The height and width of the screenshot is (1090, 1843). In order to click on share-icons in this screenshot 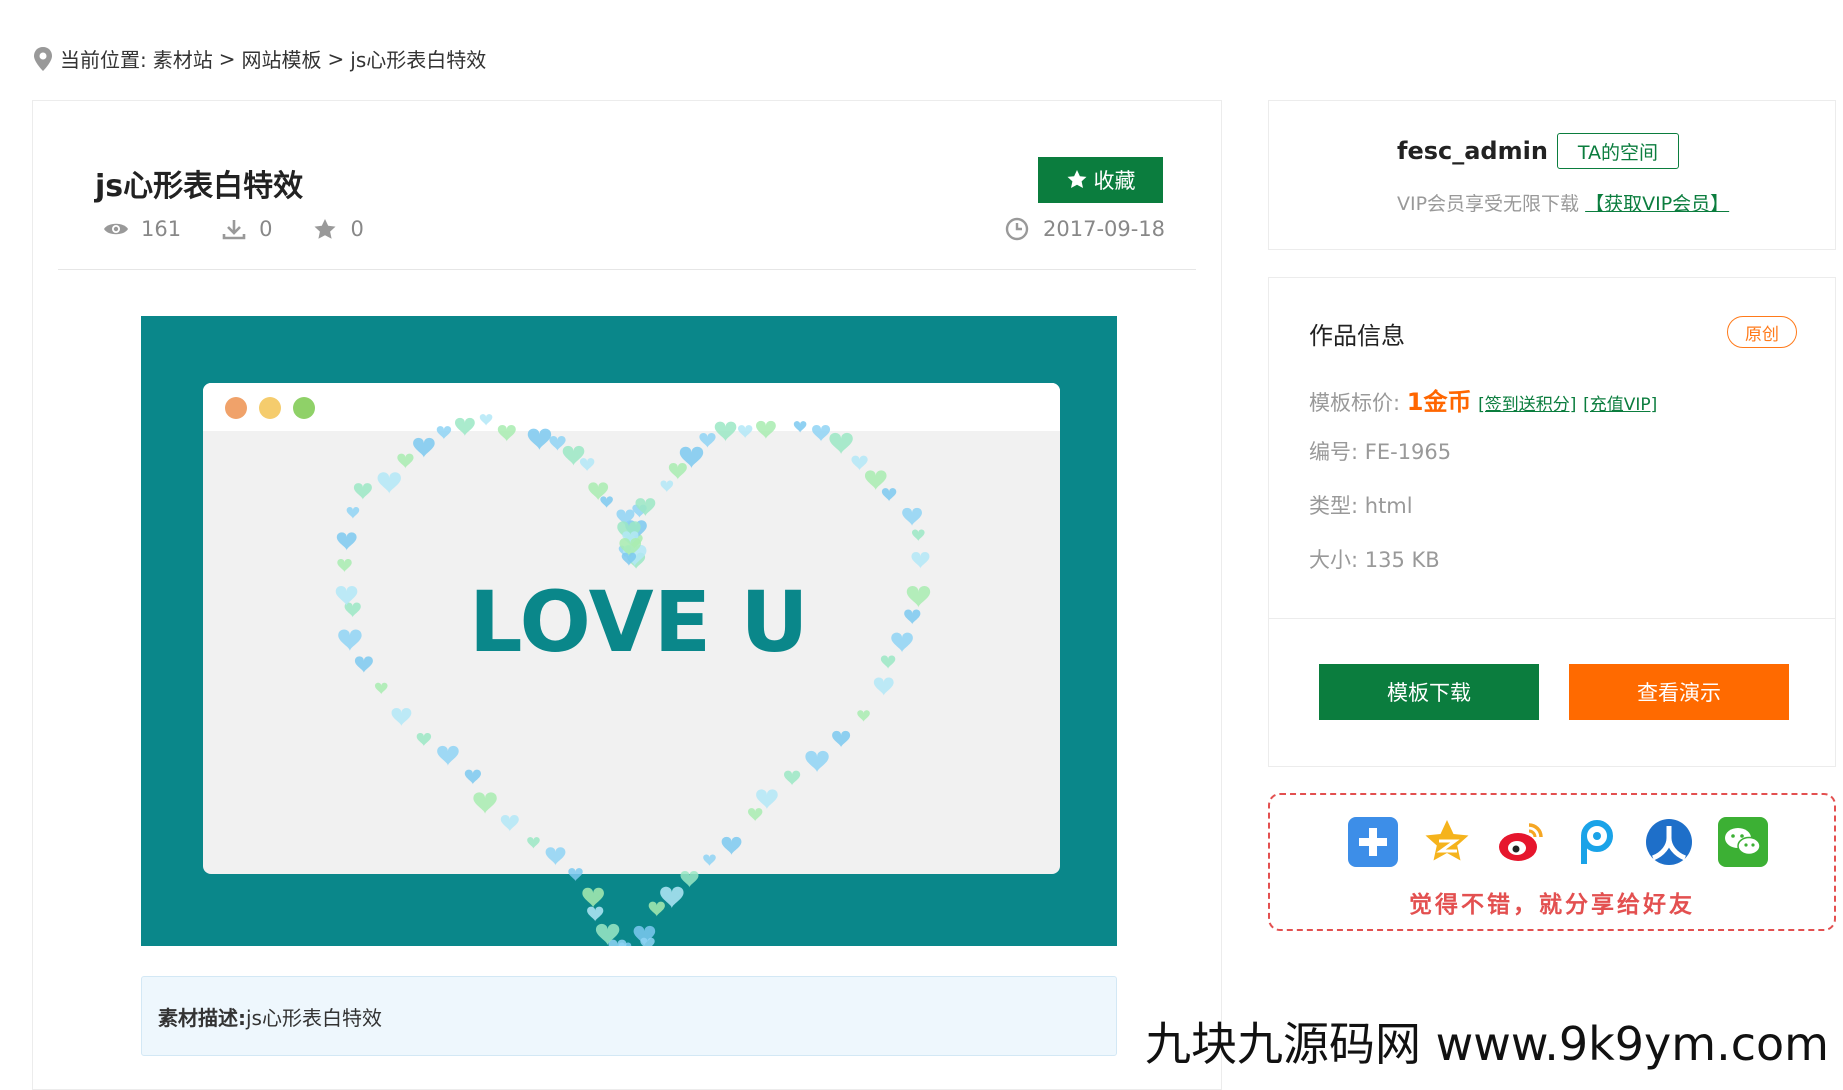, I will do `click(1558, 842)`.